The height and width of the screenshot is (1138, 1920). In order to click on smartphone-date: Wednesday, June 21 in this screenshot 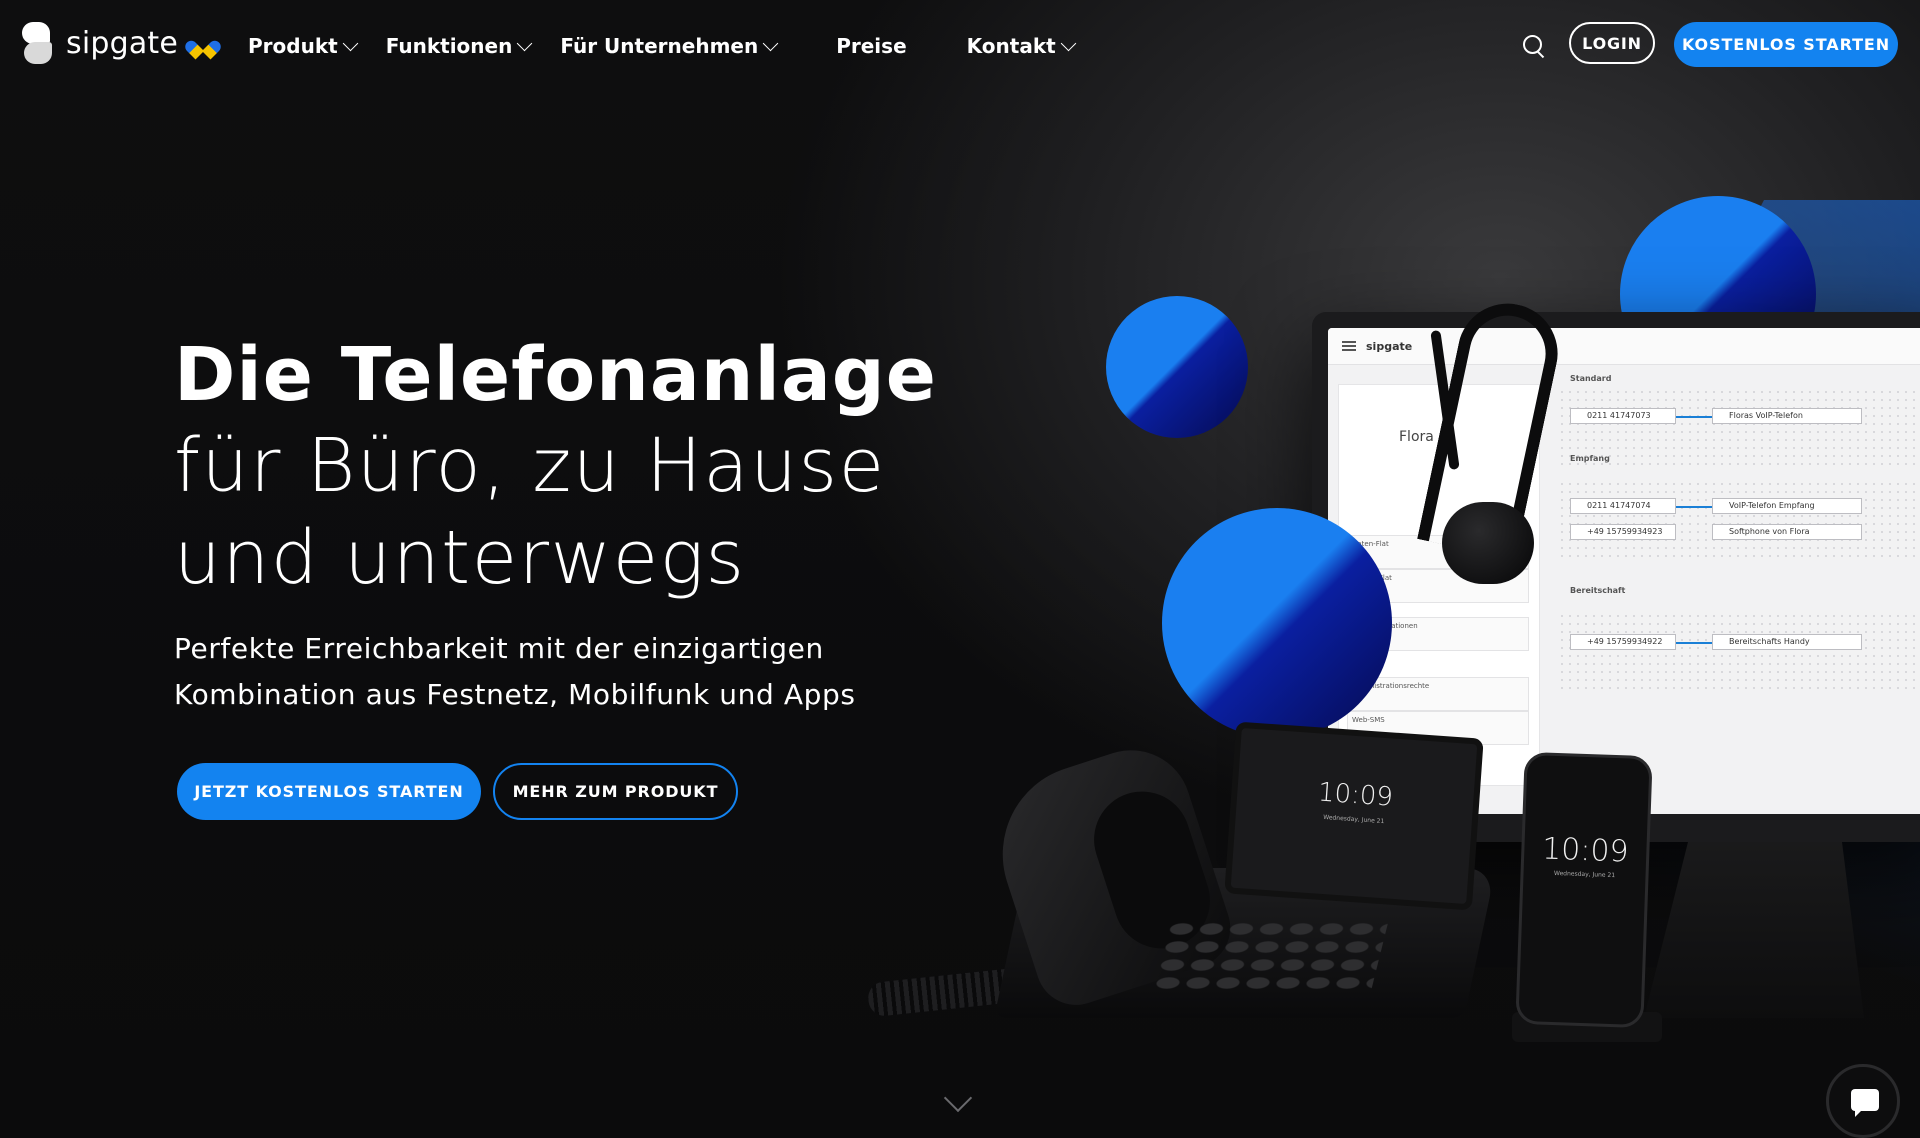, I will do `click(1584, 874)`.